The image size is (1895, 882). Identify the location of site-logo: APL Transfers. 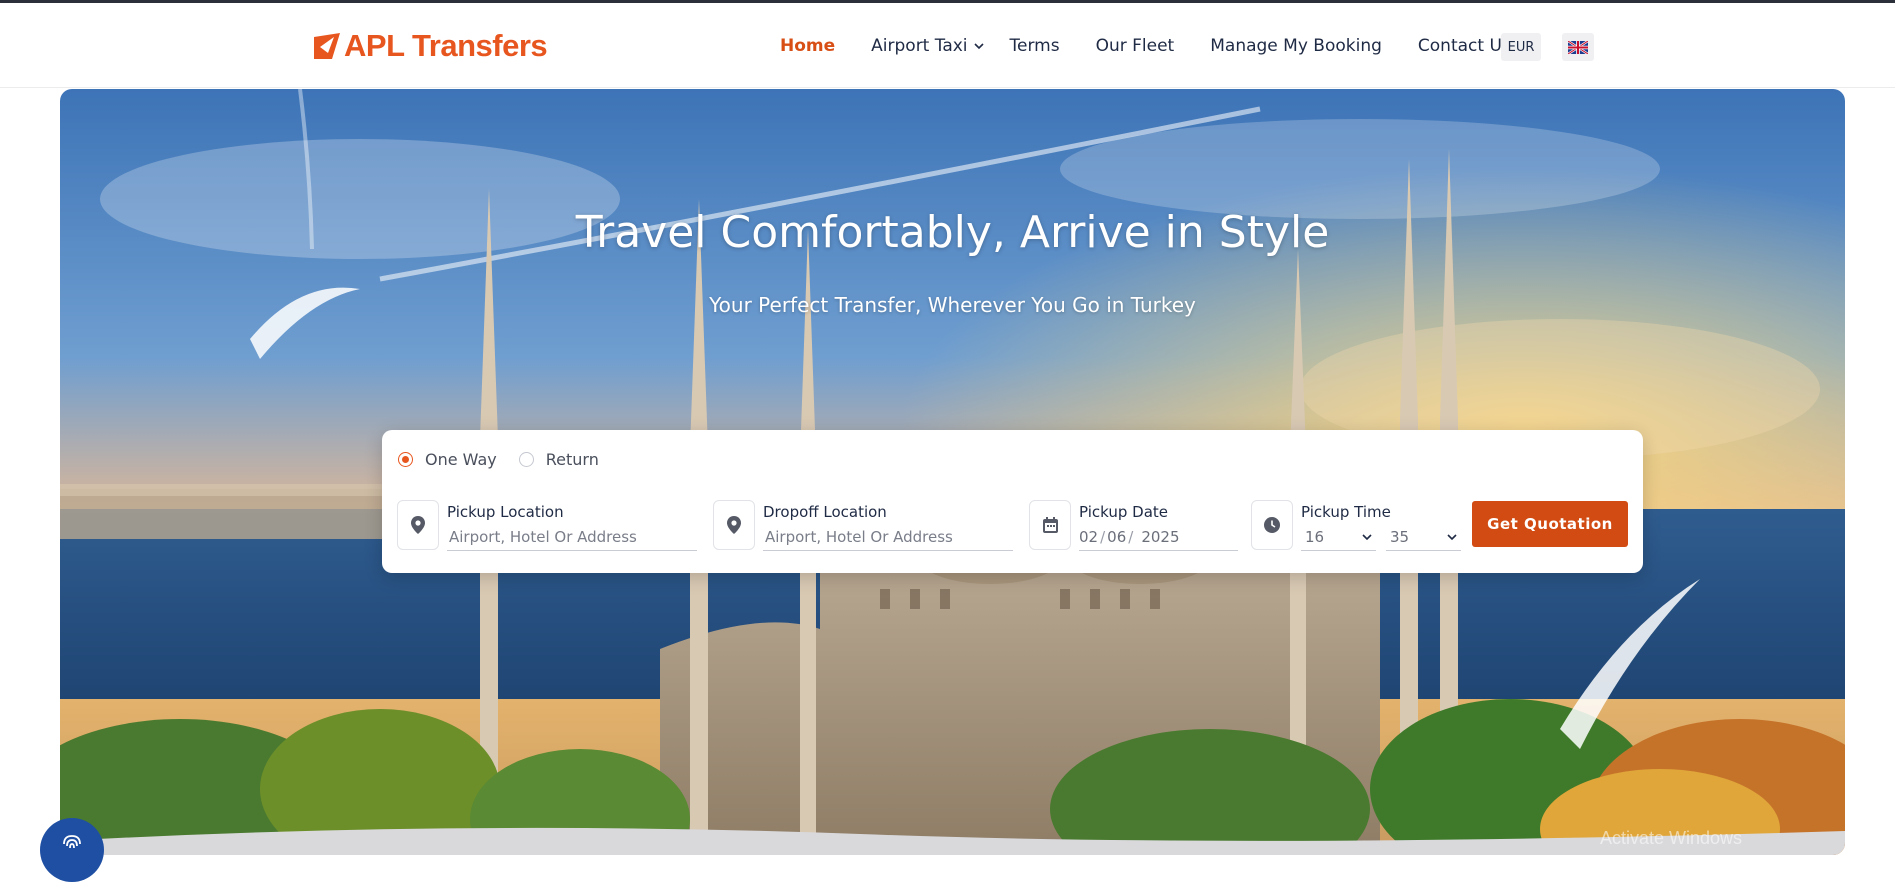
(431, 45).